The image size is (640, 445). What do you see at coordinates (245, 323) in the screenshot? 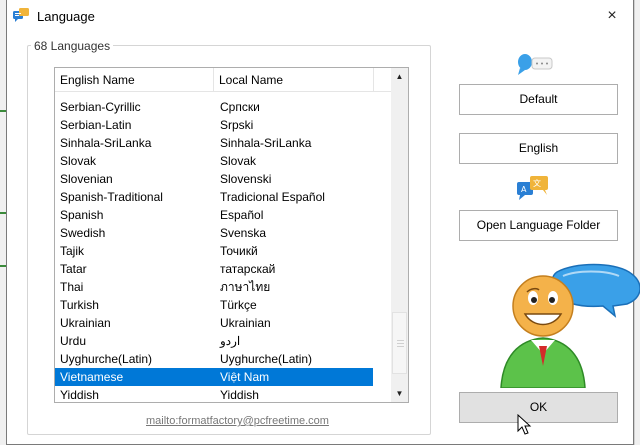
I see `local-name: Ukrainian` at bounding box center [245, 323].